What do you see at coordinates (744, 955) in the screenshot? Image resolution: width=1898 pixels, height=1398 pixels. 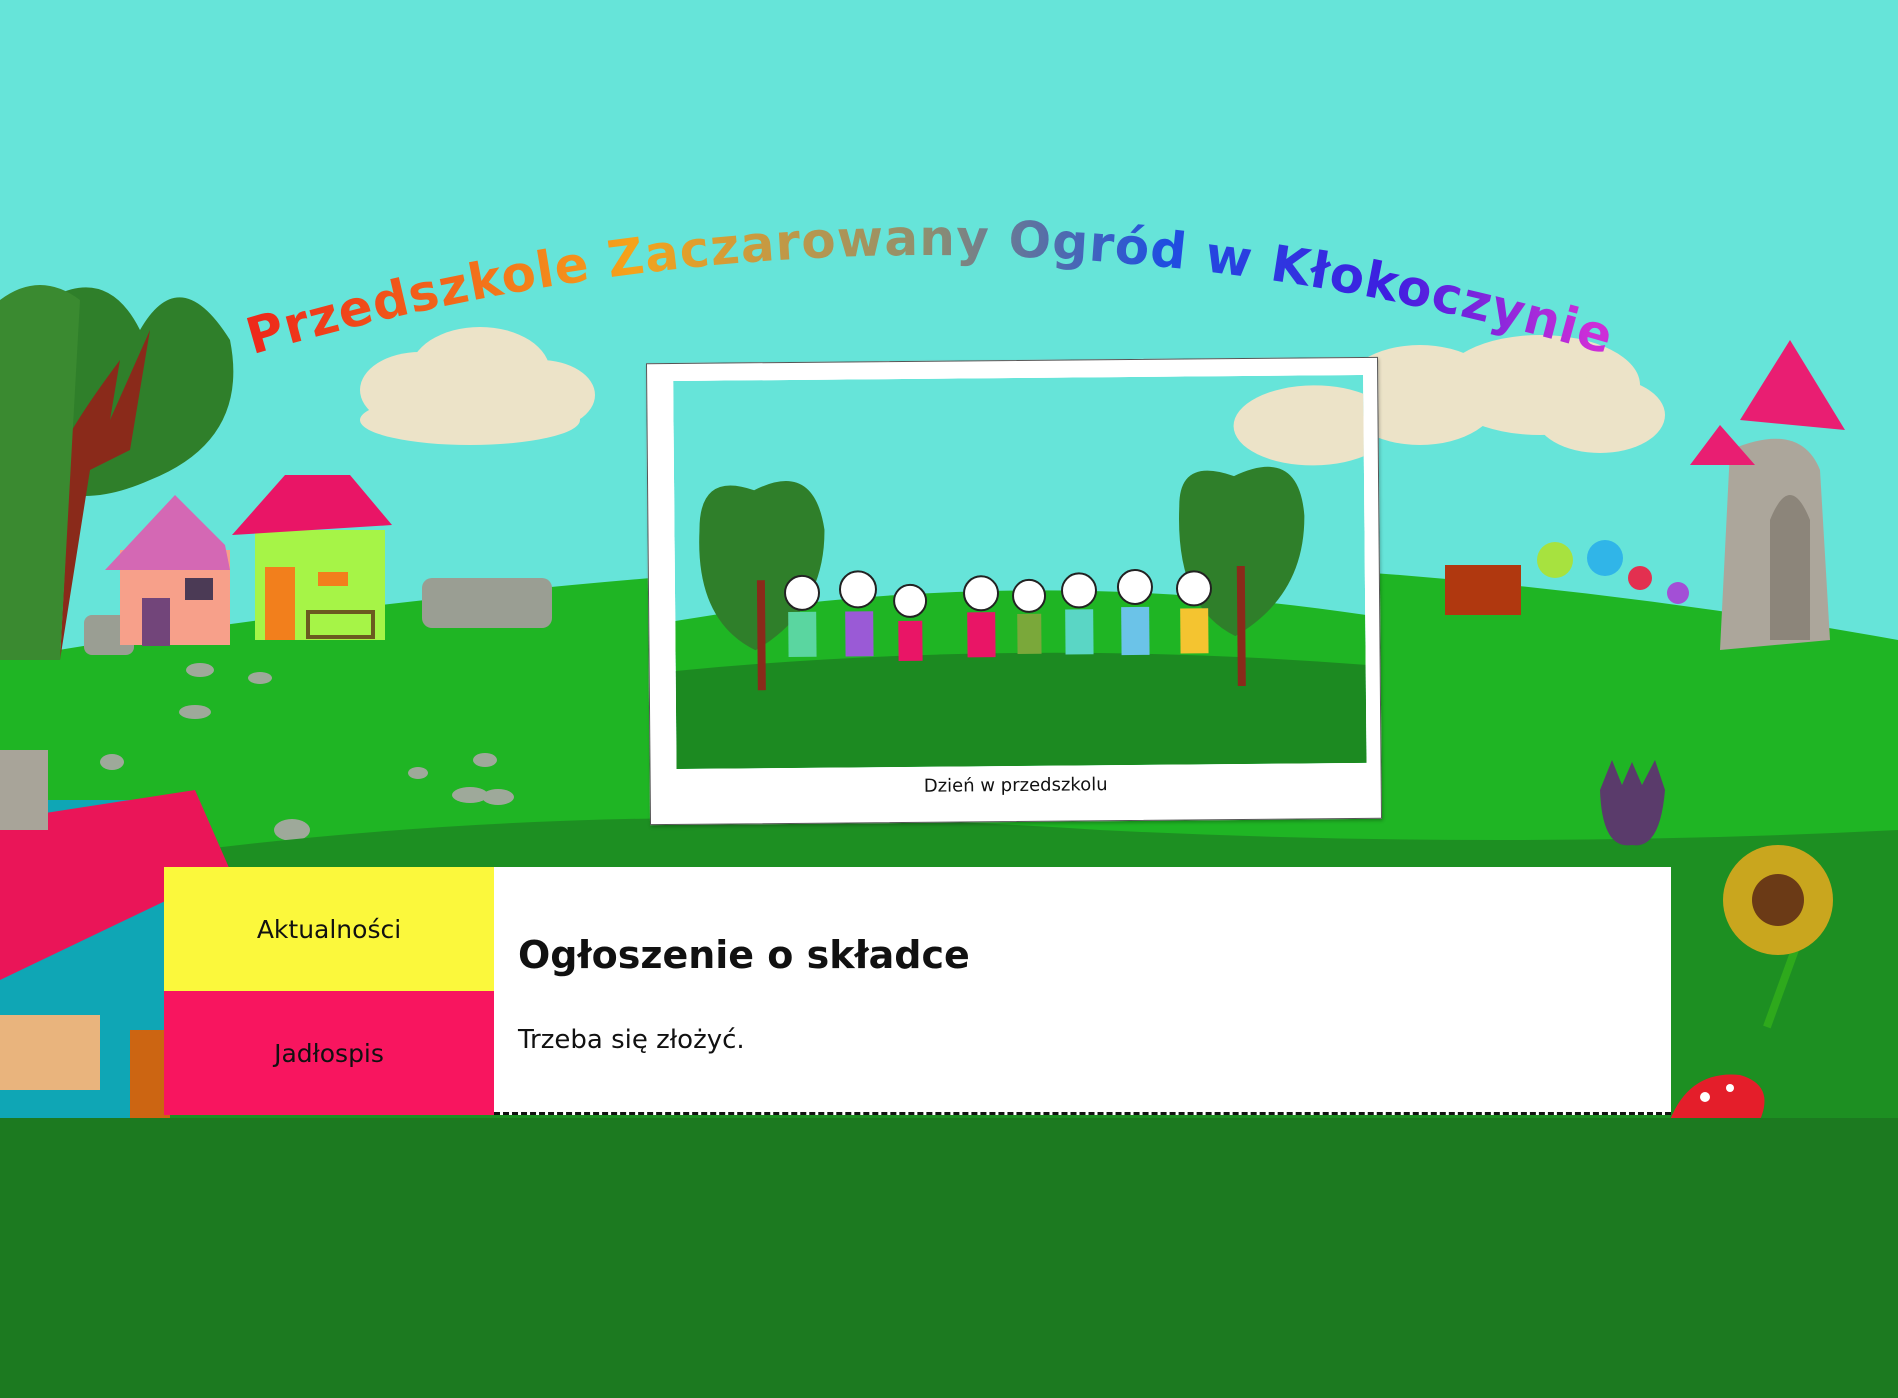 I see `article-title: Ogłoszenie o składce` at bounding box center [744, 955].